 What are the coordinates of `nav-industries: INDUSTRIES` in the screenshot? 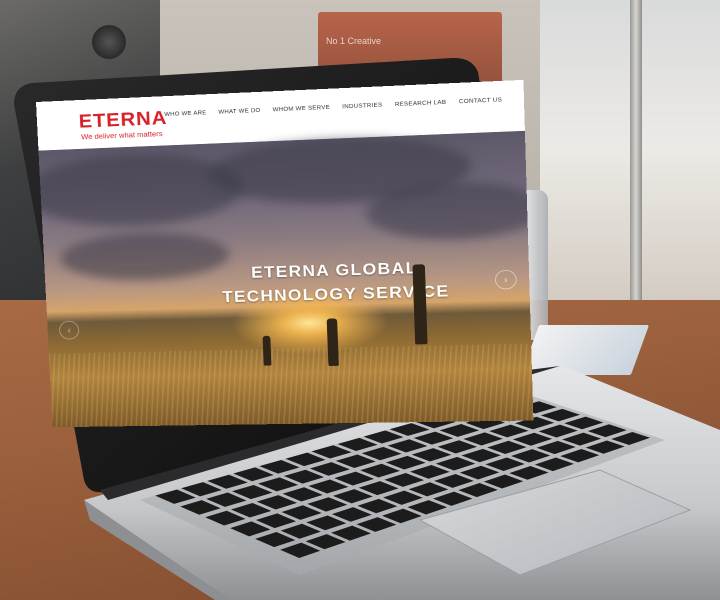 It's located at (362, 106).